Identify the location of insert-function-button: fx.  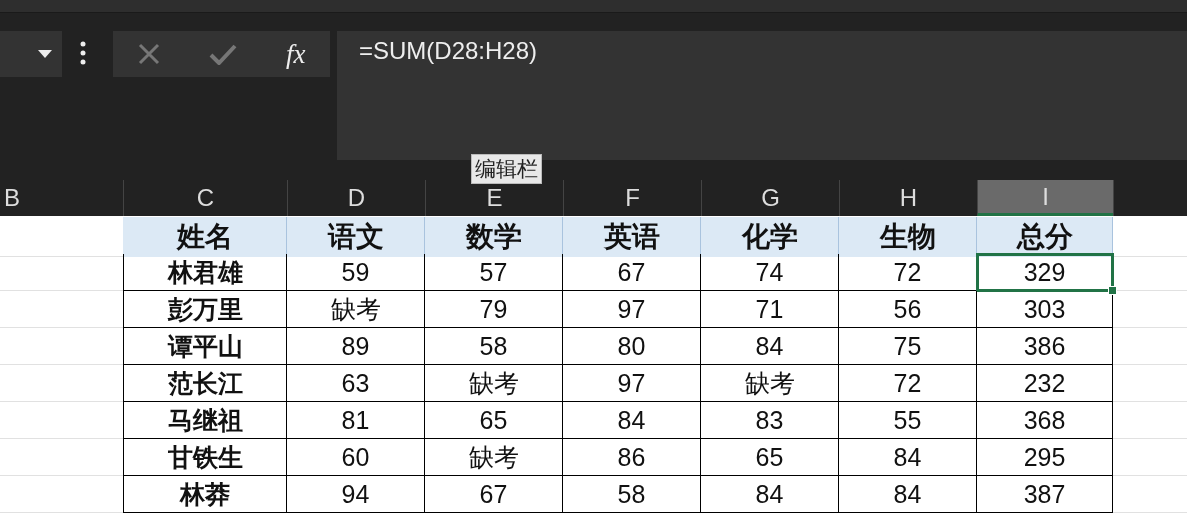
(295, 54).